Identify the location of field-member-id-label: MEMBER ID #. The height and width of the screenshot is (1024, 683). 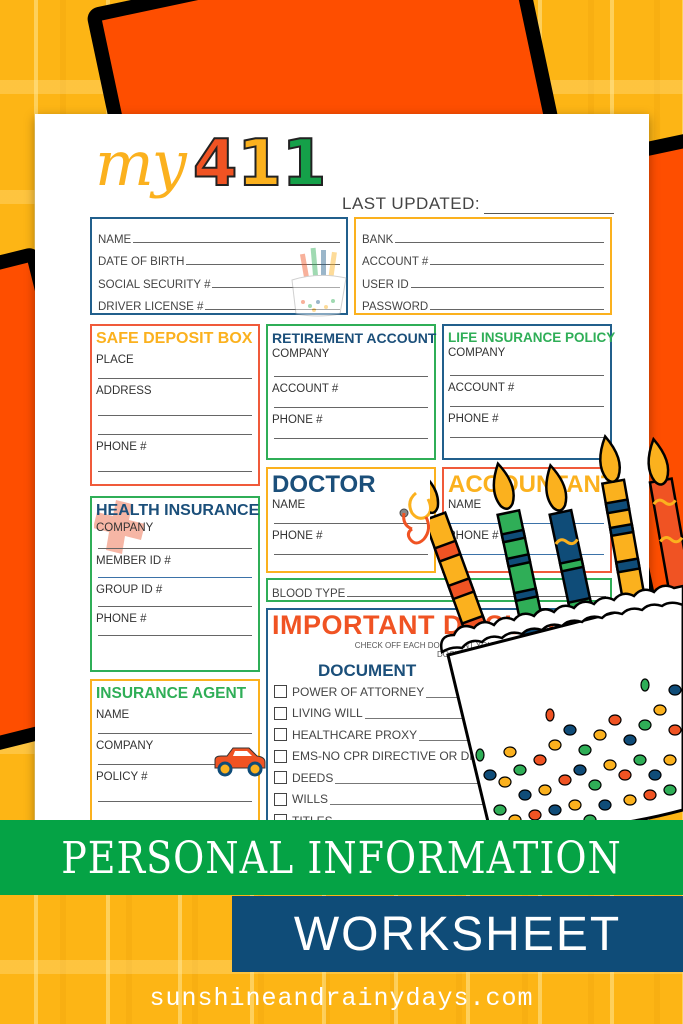
(133, 561).